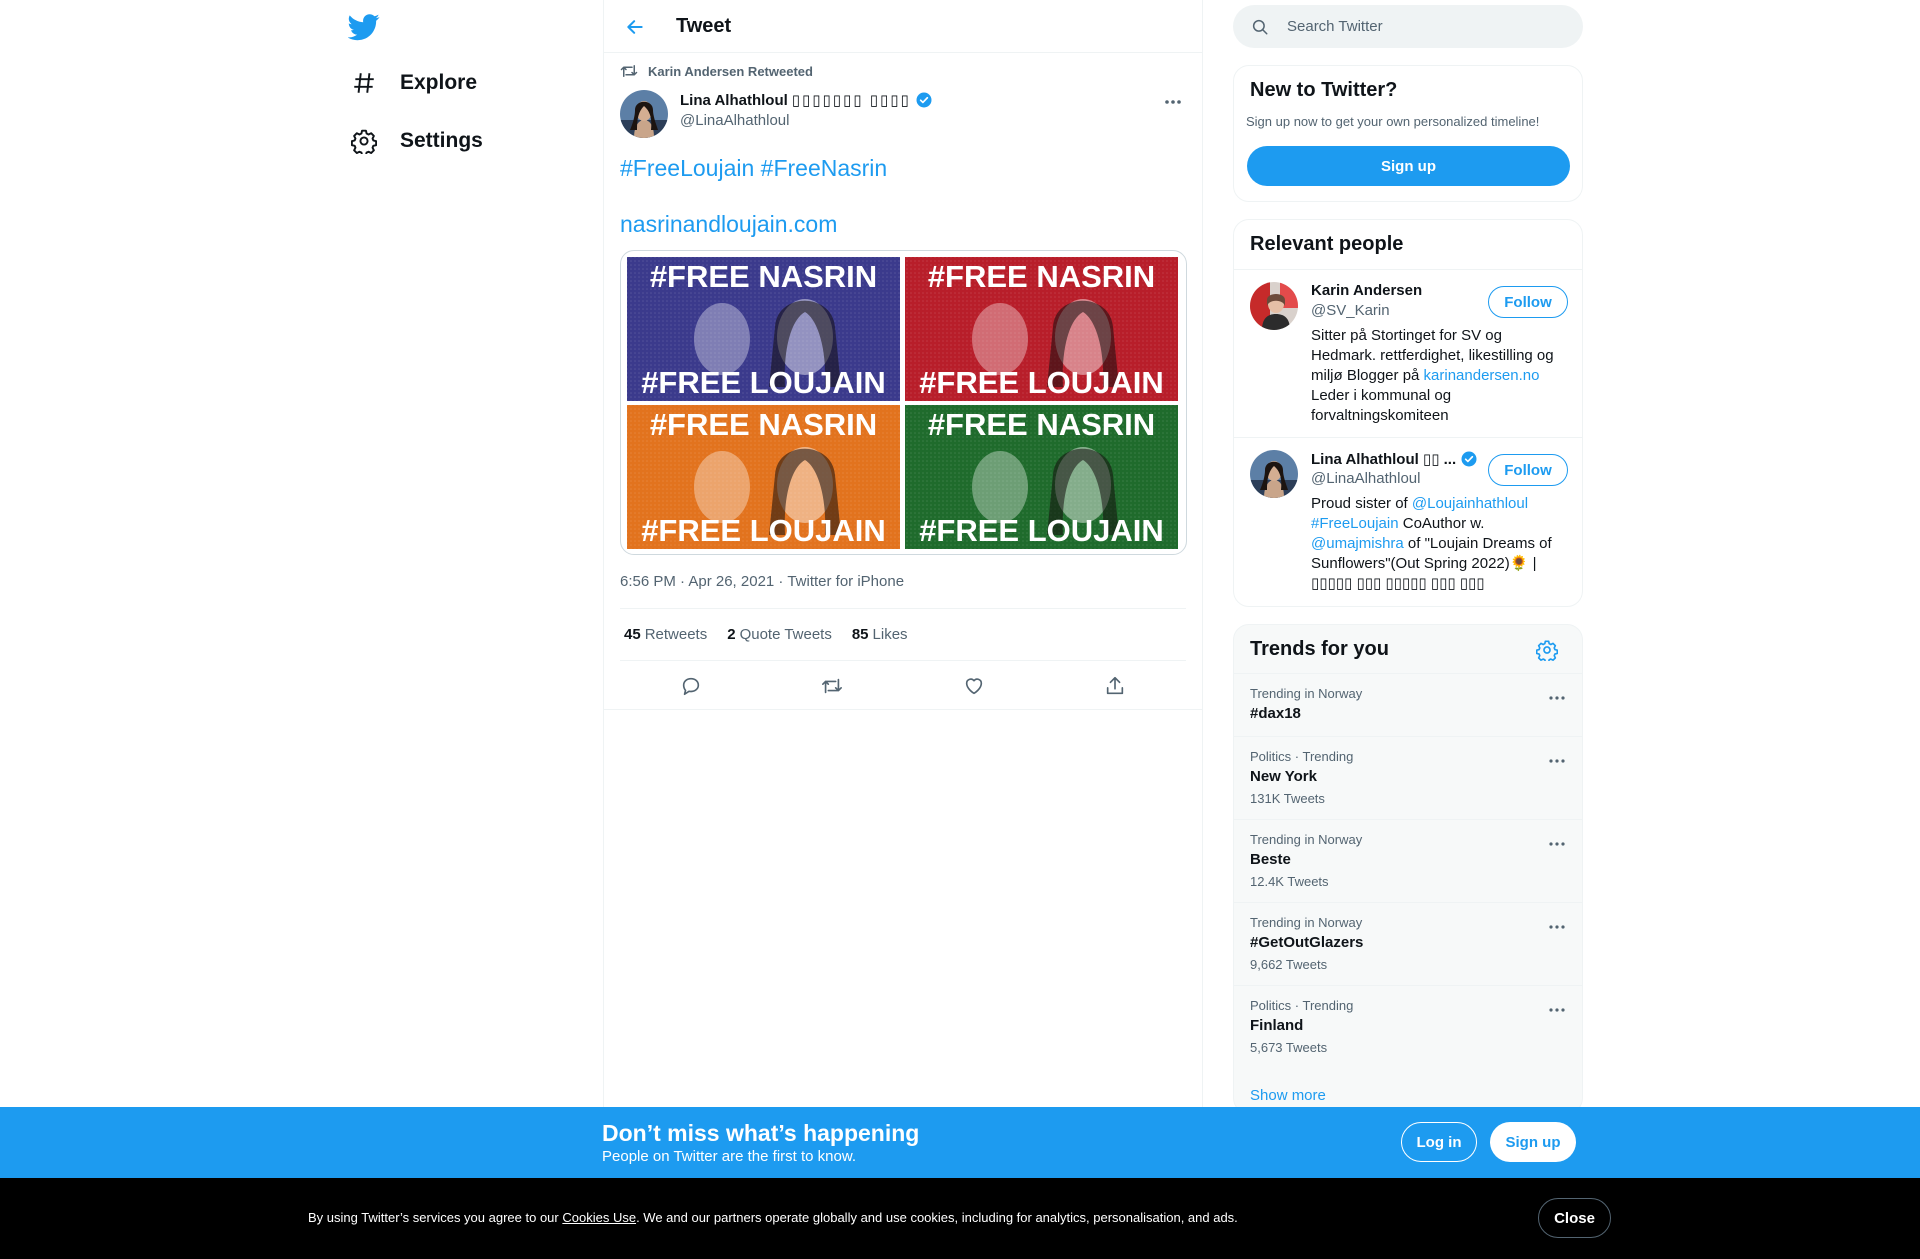  Describe the element at coordinates (734, 120) in the screenshot. I see `author-handle: @LinaAlhathloul` at that location.